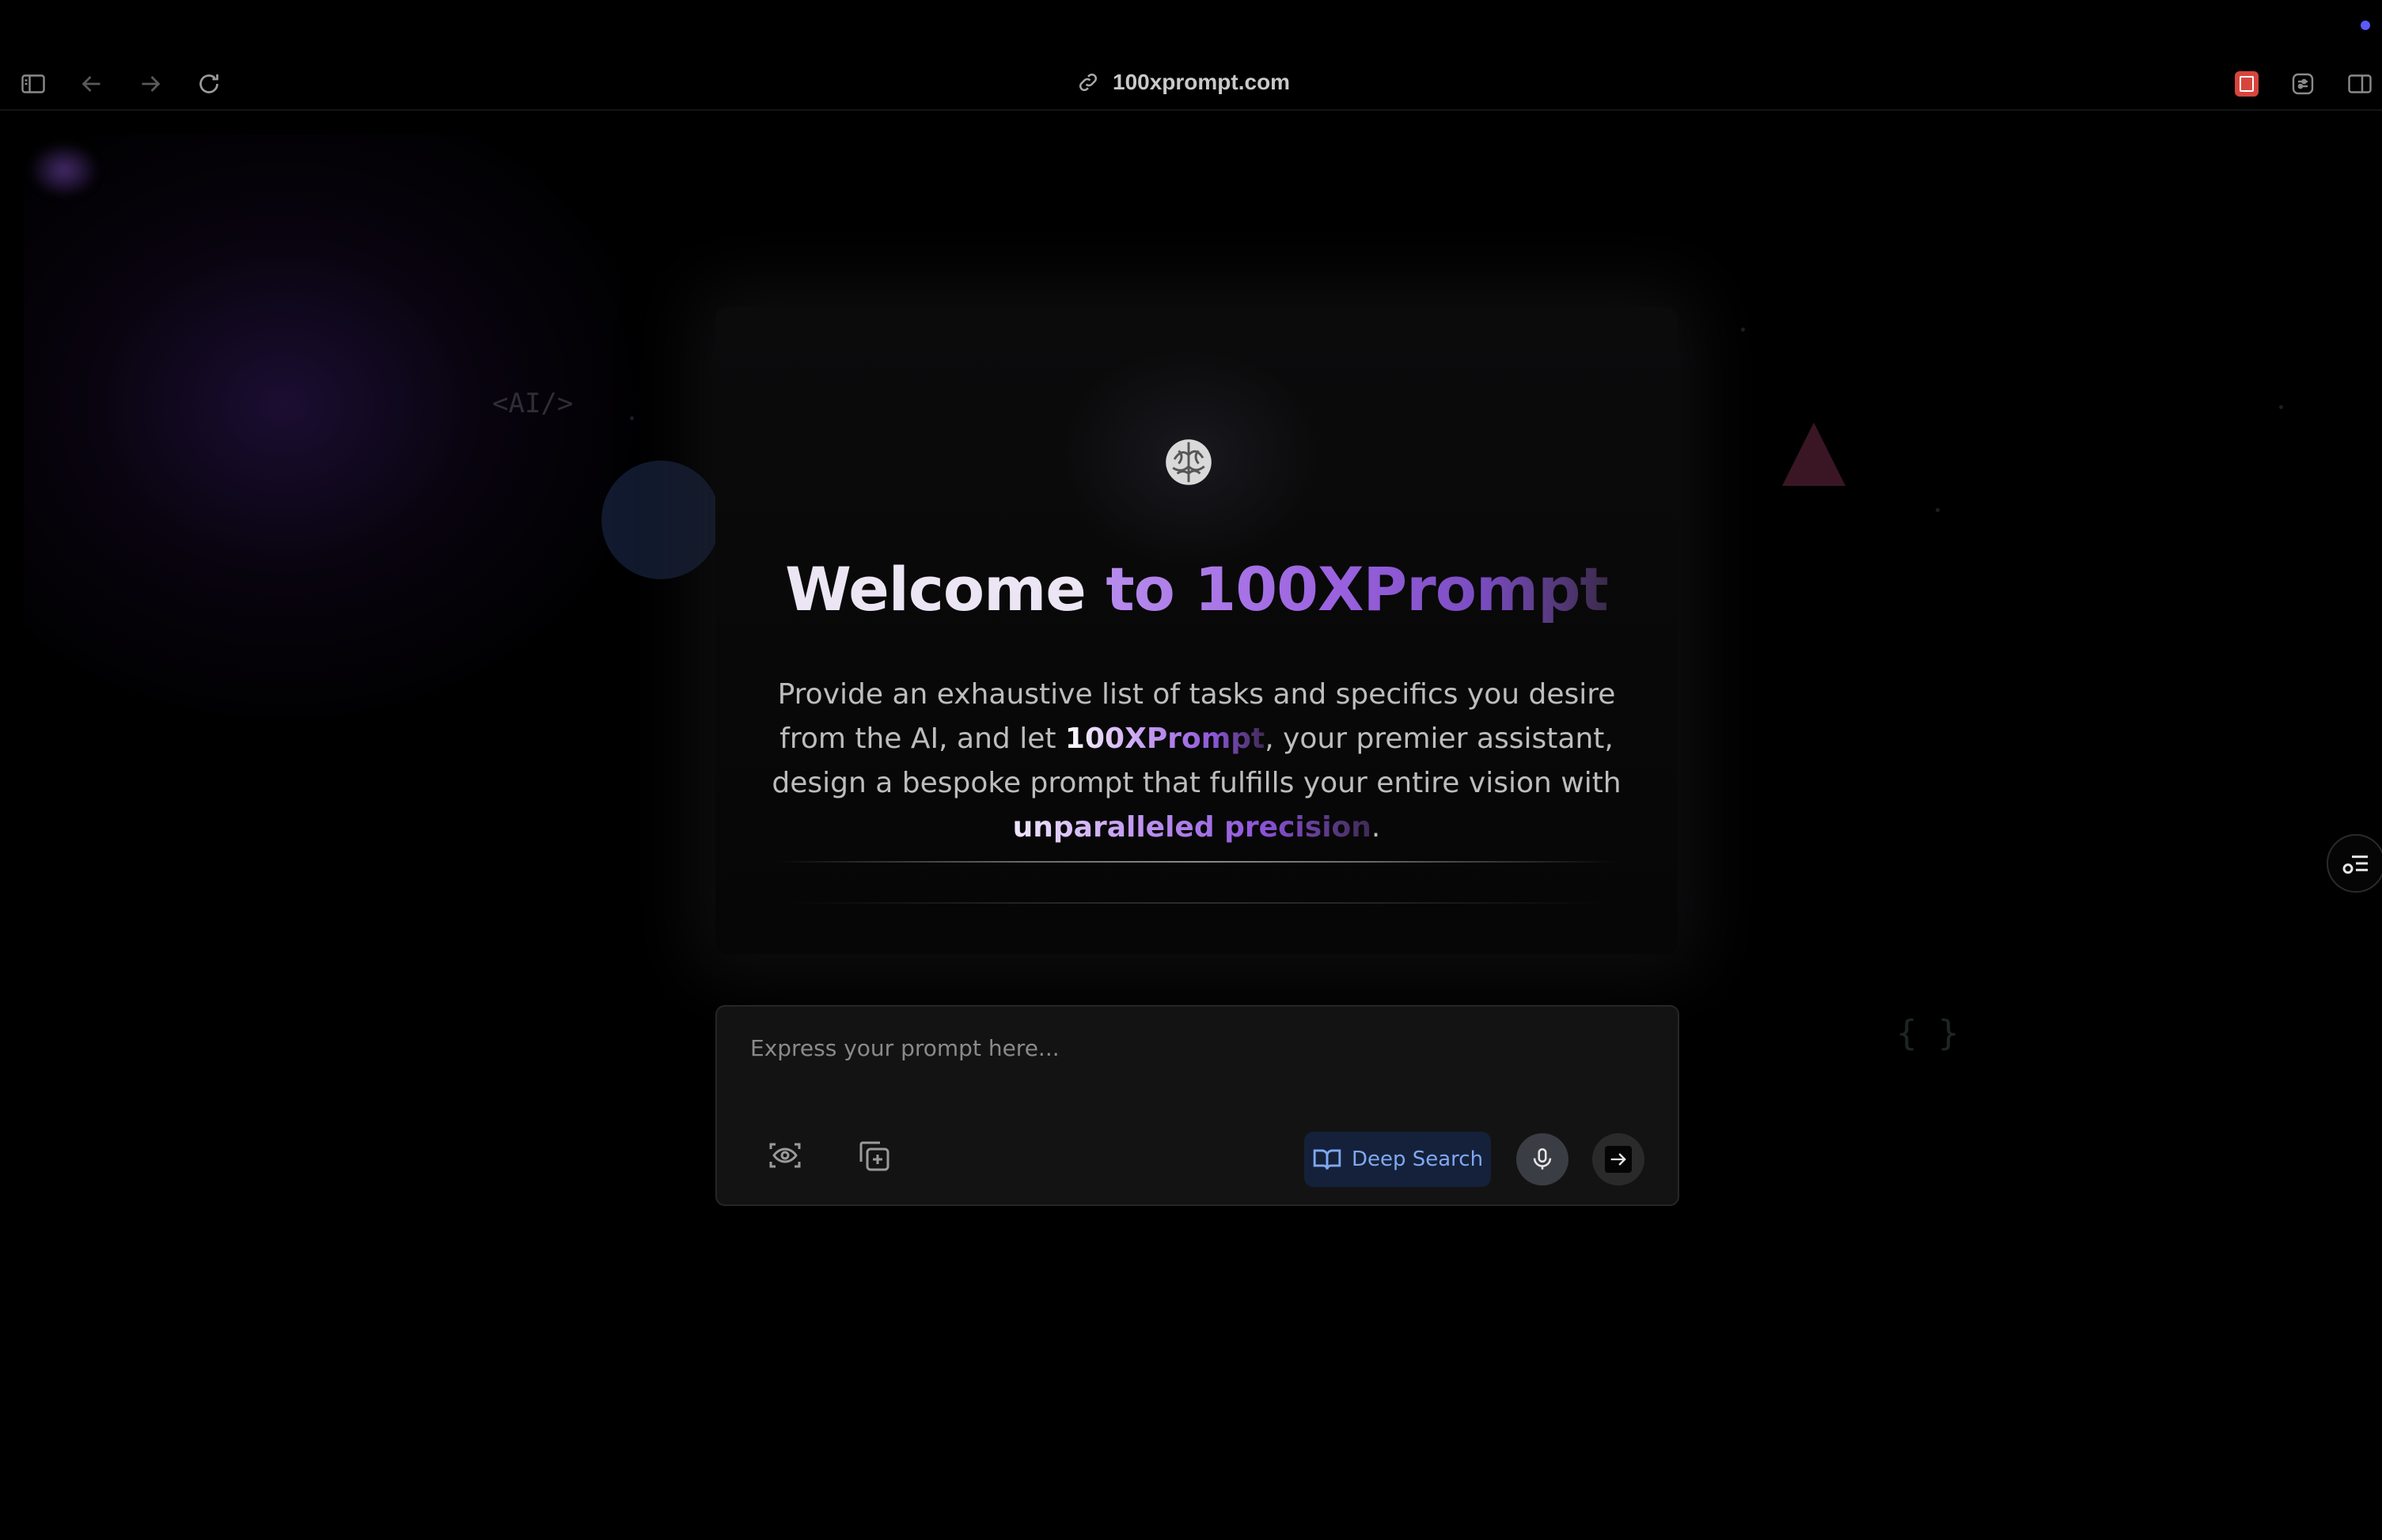  I want to click on settings-sliders-icon, so click(2303, 84).